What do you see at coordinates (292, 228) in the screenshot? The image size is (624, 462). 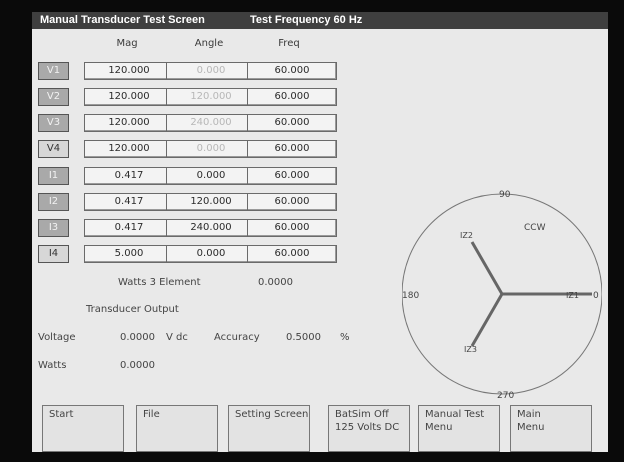 I see `freq-field-i3: 60.000` at bounding box center [292, 228].